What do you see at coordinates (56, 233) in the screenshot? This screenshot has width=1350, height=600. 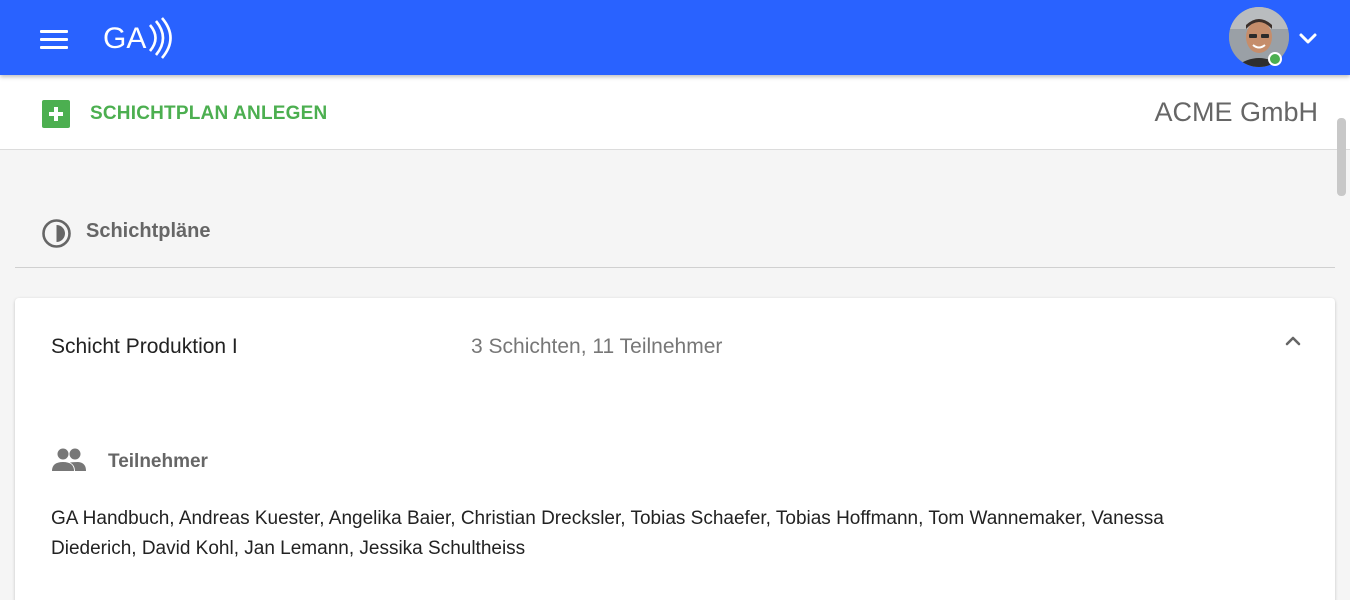 I see `half-circle-icon` at bounding box center [56, 233].